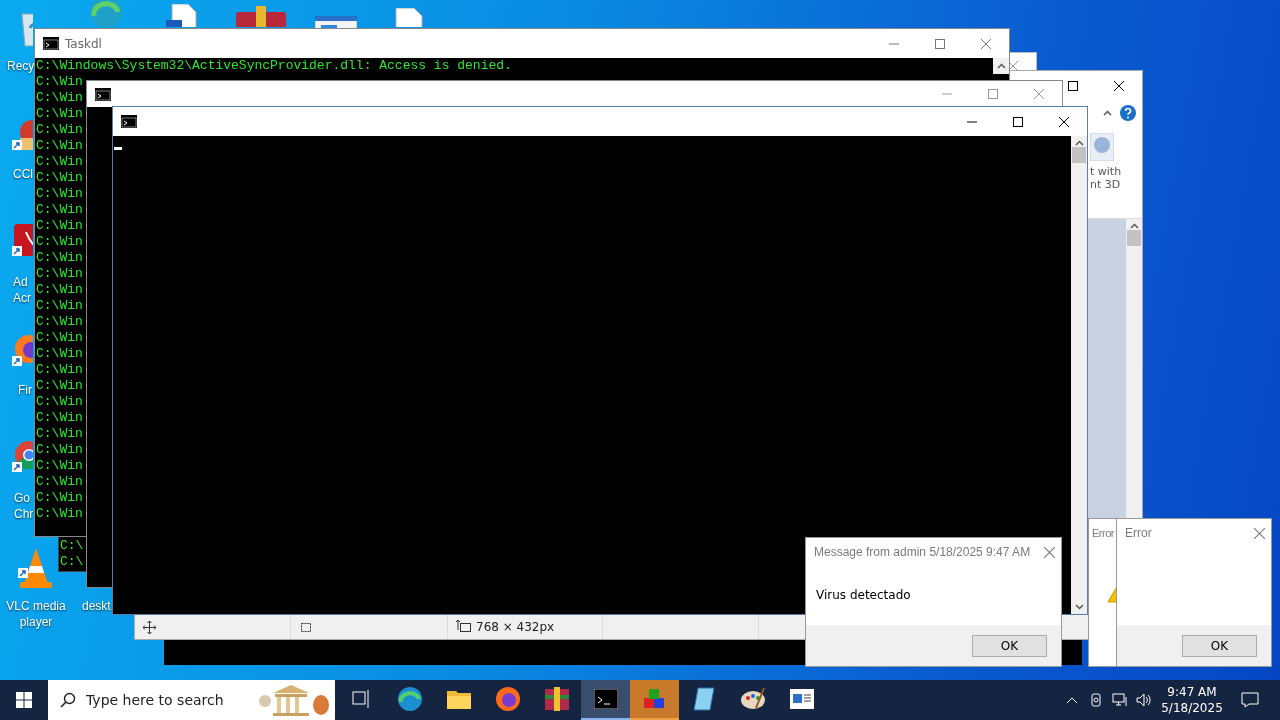  Describe the element at coordinates (24, 506) in the screenshot. I see `icon-label: Go Chr` at that location.